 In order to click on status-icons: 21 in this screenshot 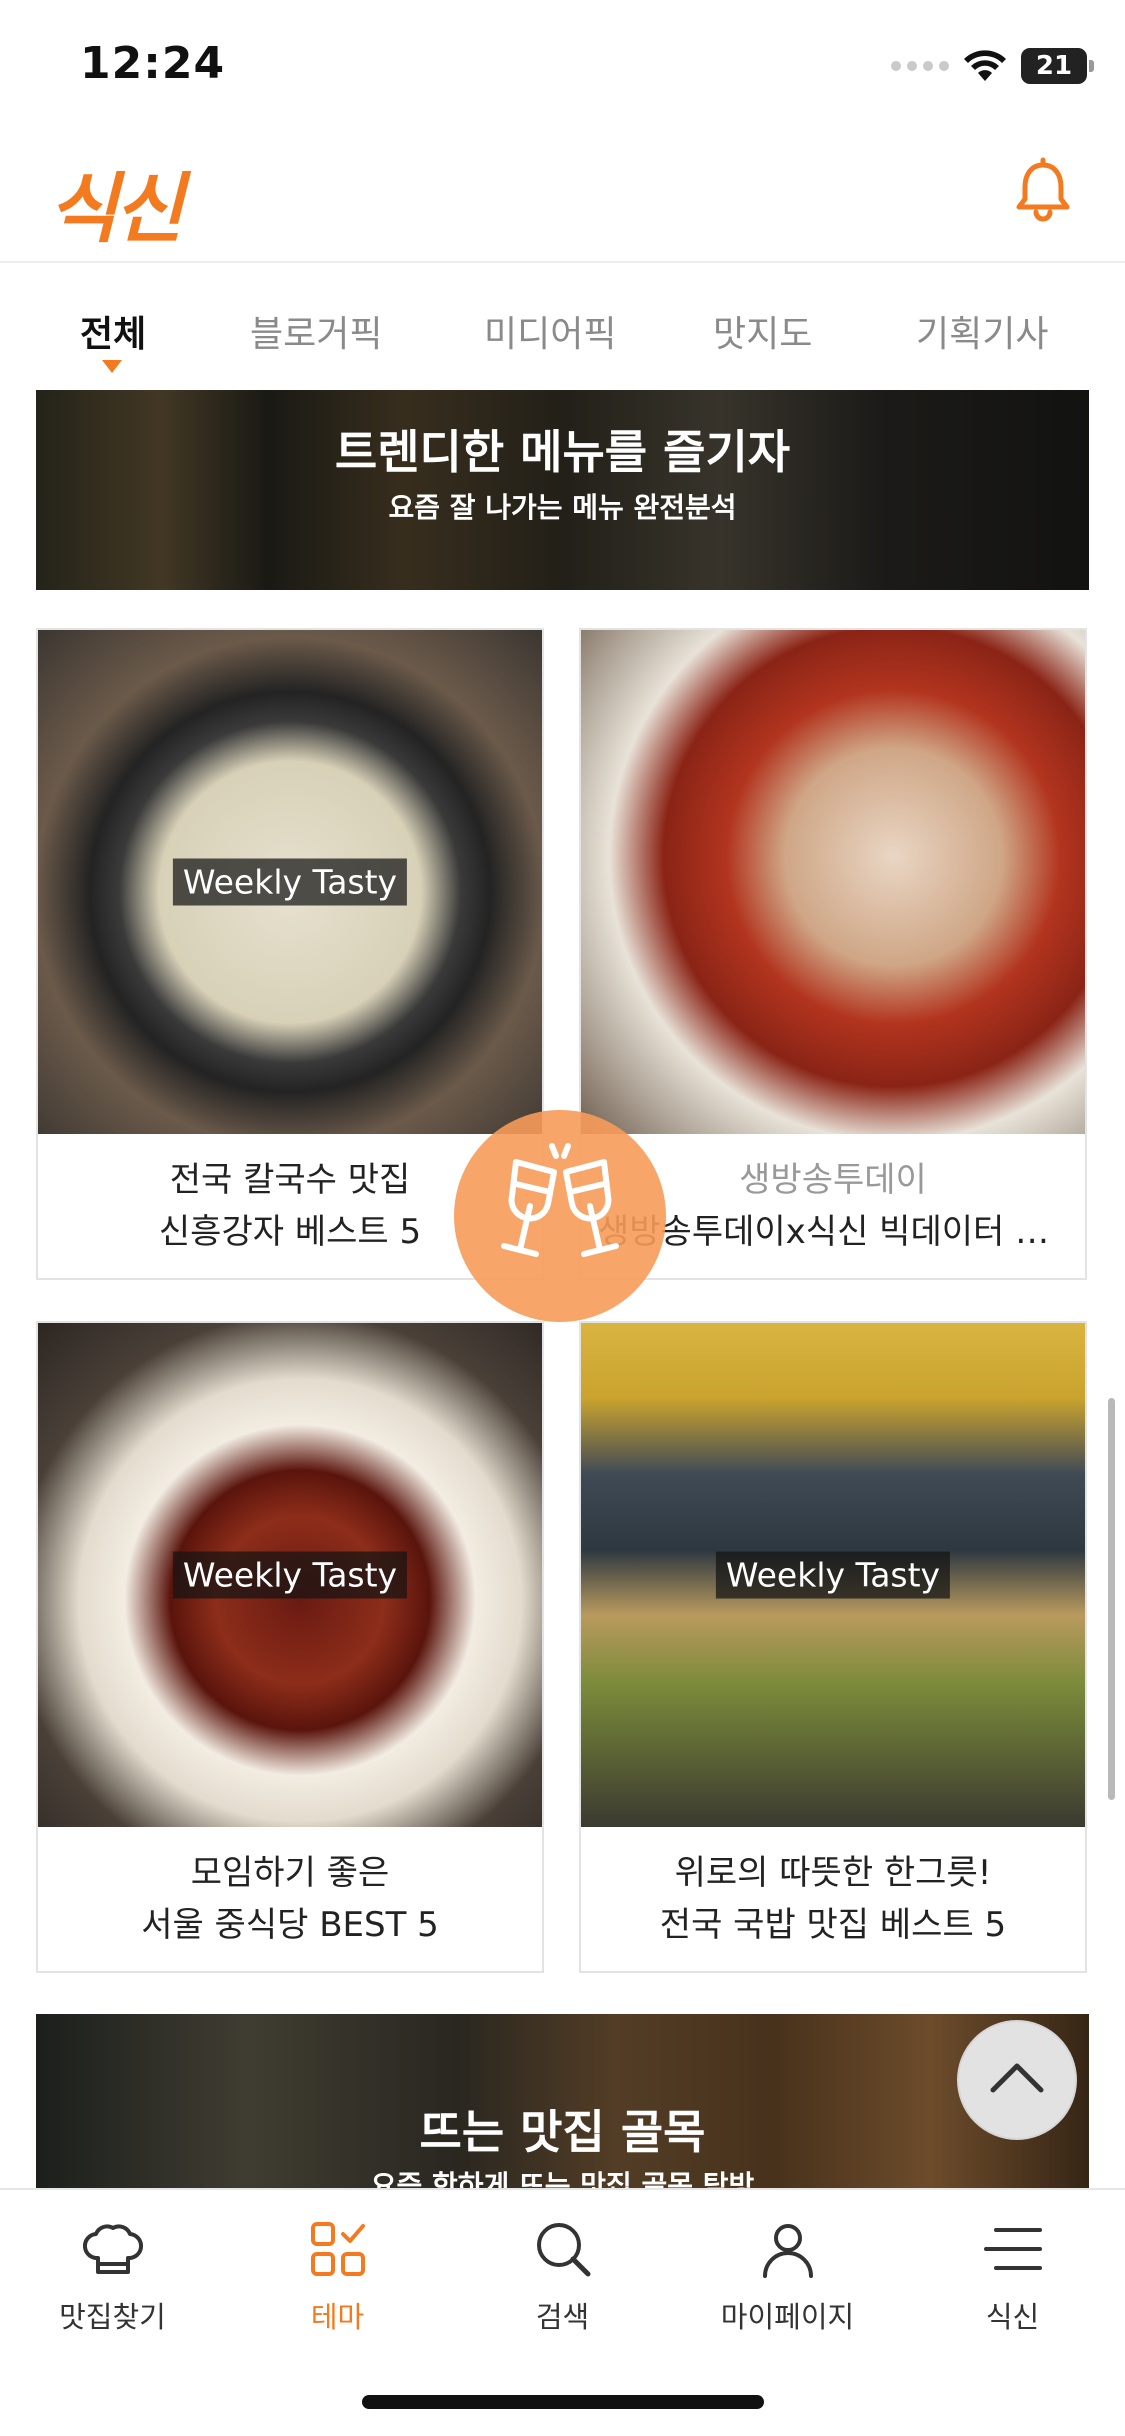, I will do `click(992, 66)`.